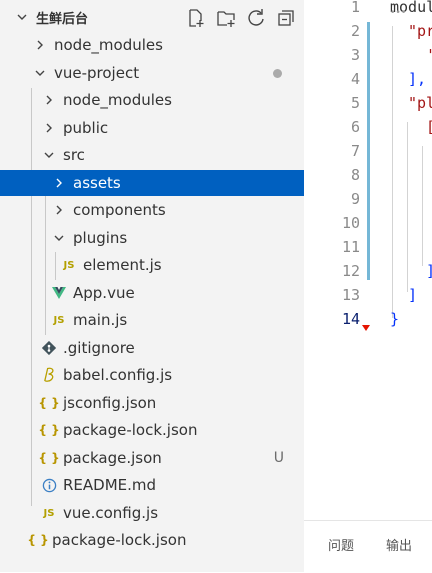 The image size is (432, 573). I want to click on line-number: 2, so click(355, 31).